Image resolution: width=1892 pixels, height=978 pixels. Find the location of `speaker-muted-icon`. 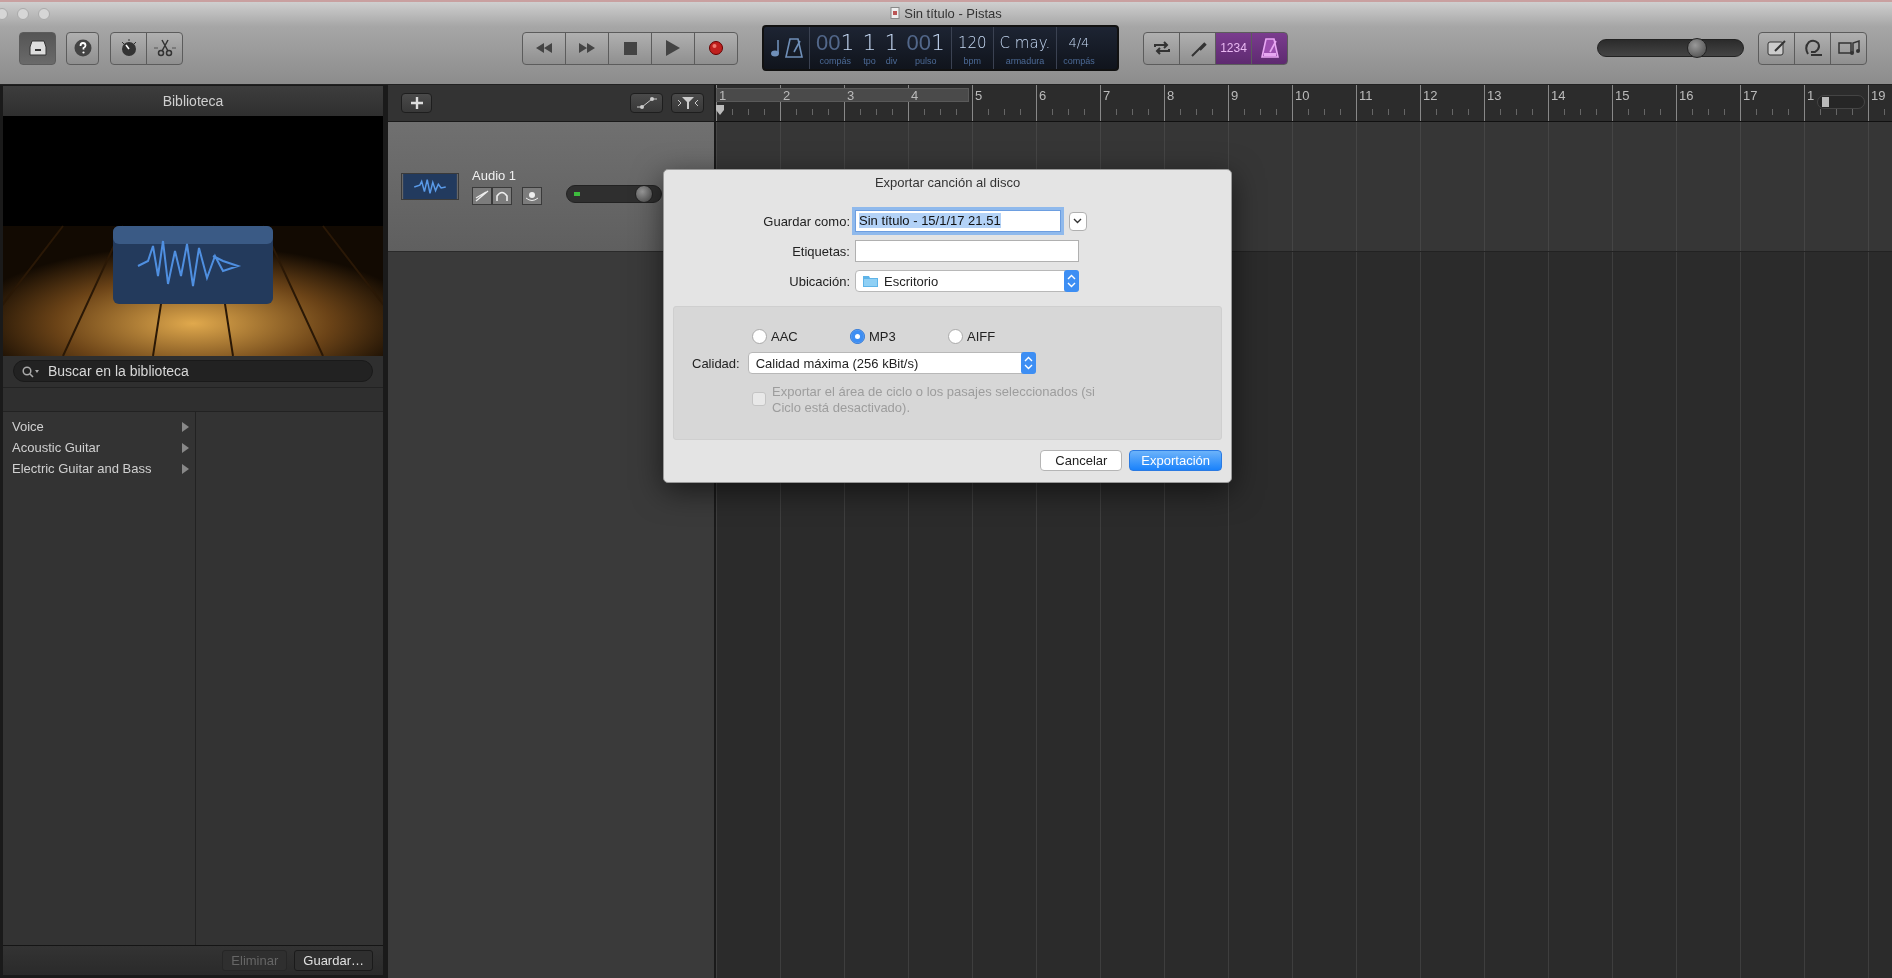

speaker-muted-icon is located at coordinates (482, 196).